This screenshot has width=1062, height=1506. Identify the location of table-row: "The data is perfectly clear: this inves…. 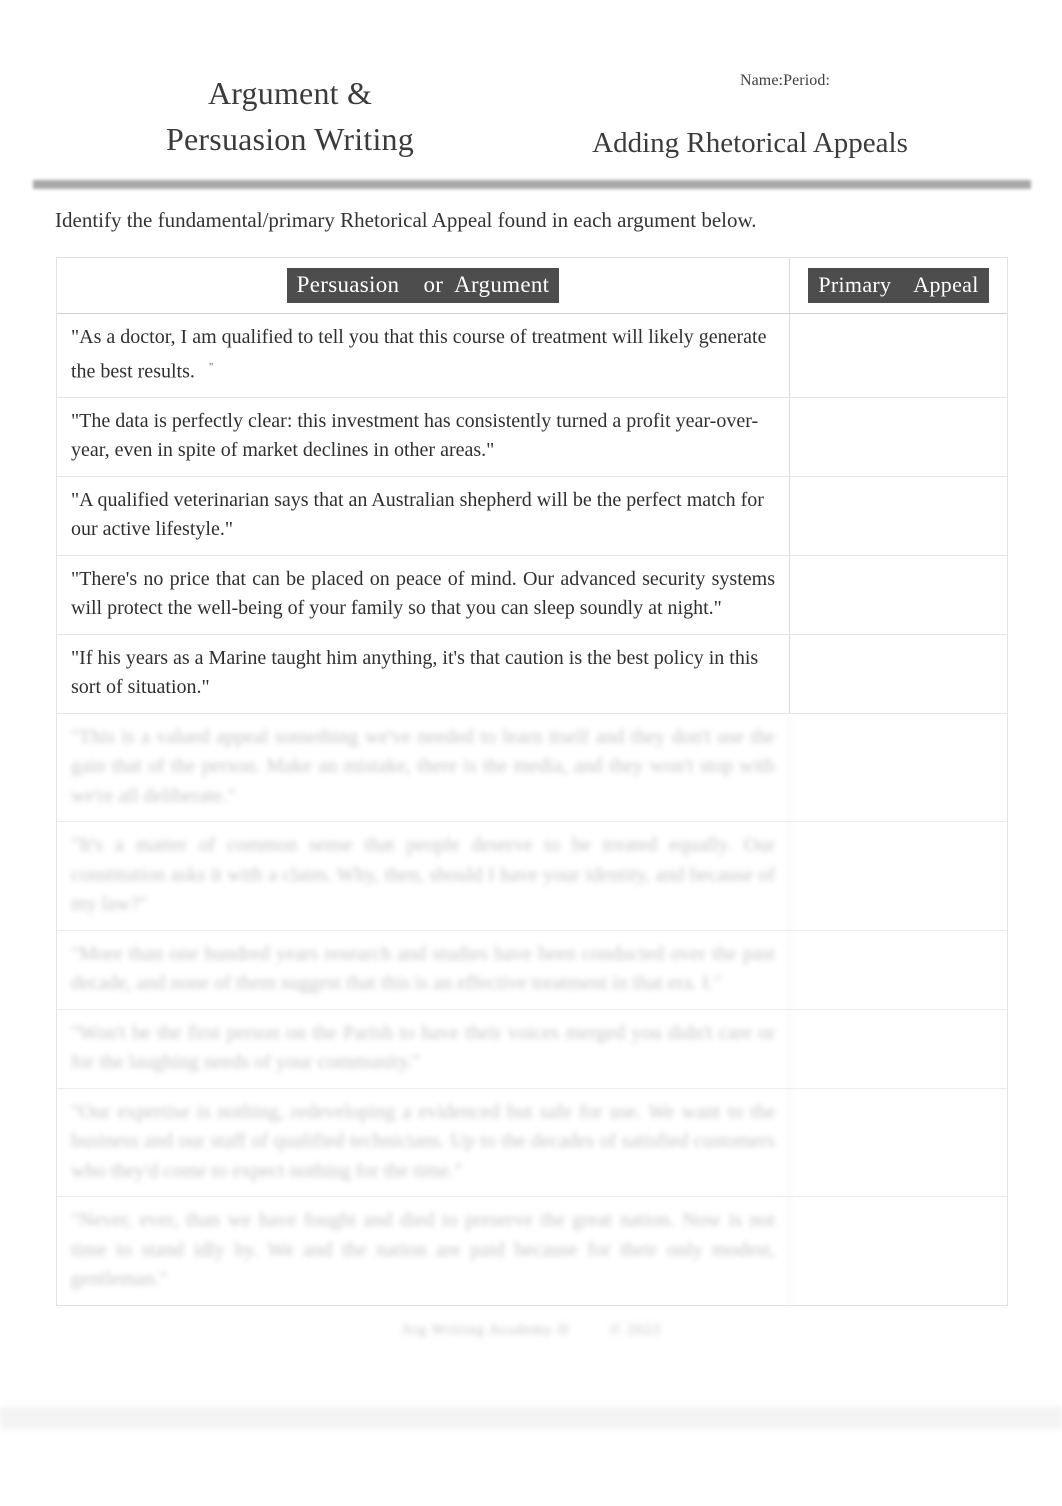
(532, 437).